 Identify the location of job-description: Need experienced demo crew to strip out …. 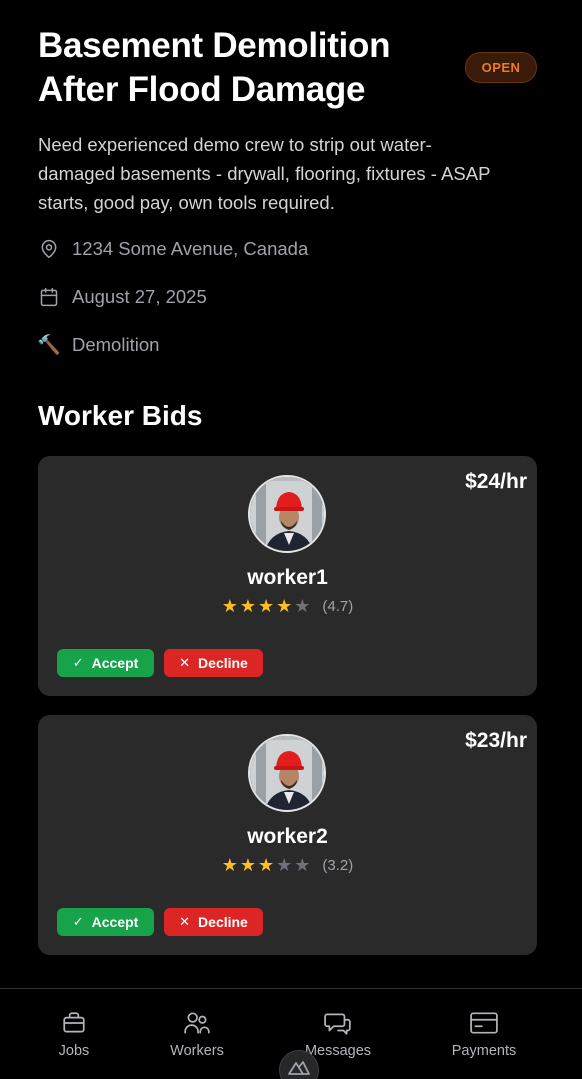
(264, 173).